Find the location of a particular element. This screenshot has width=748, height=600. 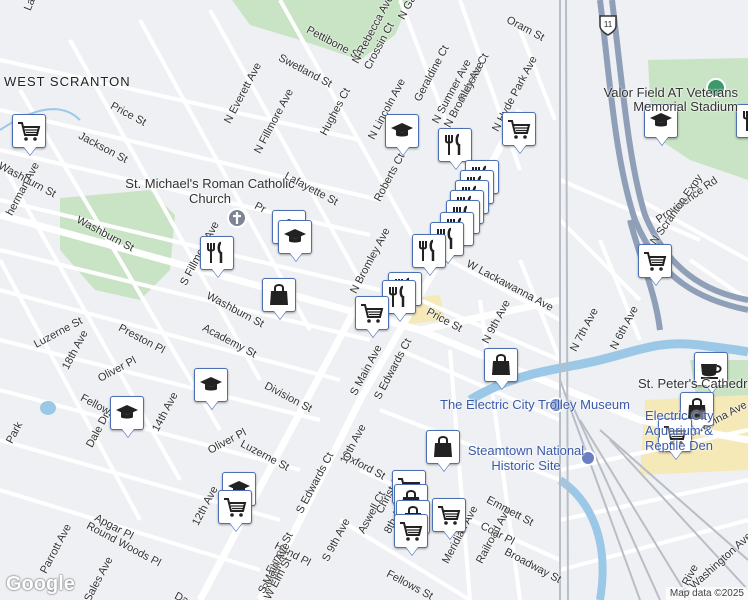

church-icon is located at coordinates (237, 218).